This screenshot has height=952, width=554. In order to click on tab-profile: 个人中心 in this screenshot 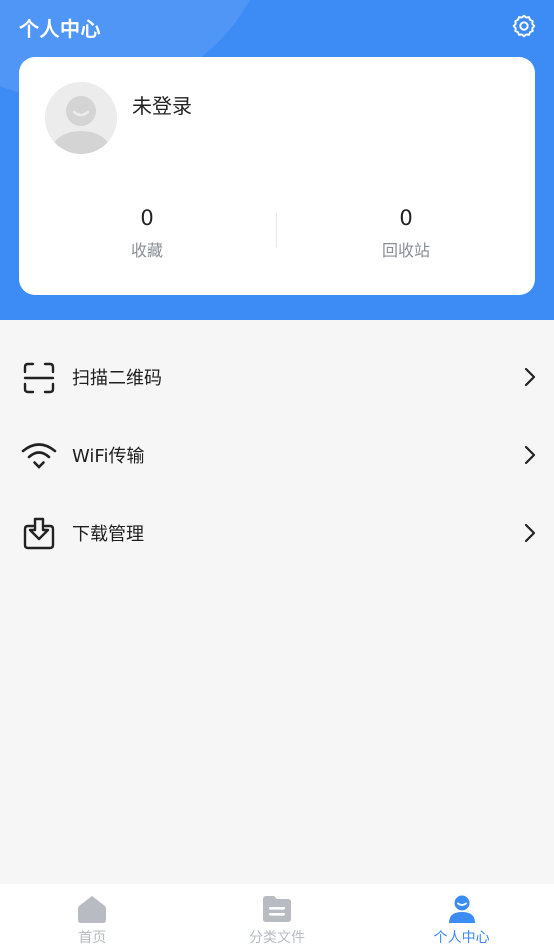, I will do `click(461, 918)`.